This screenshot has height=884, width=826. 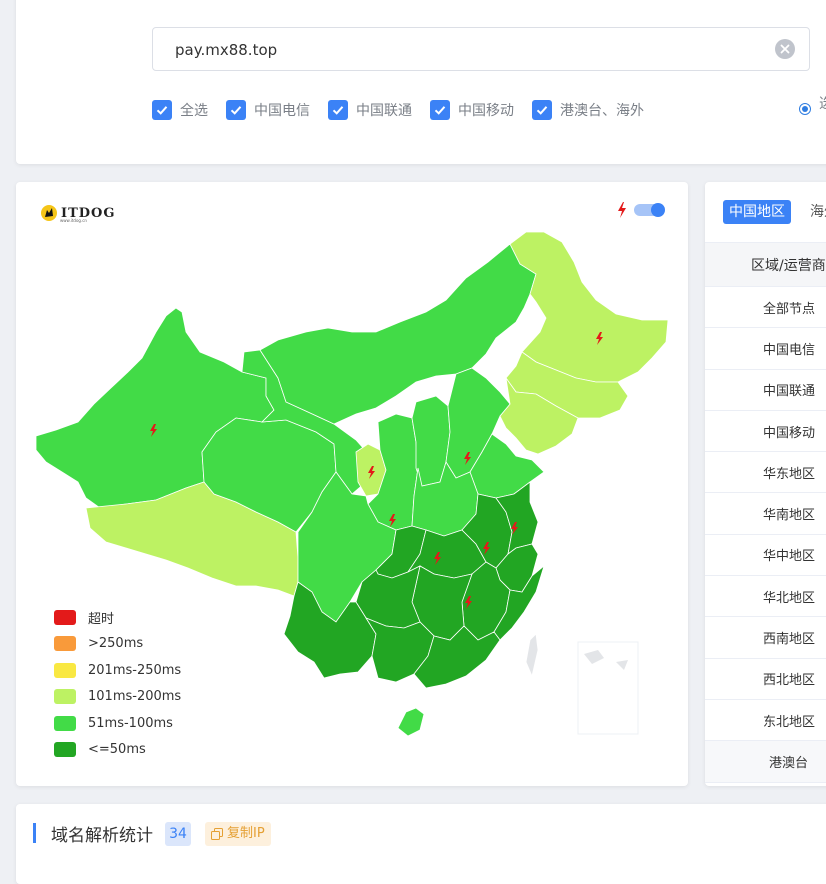 I want to click on table-row: 华北地区, so click(x=765, y=596).